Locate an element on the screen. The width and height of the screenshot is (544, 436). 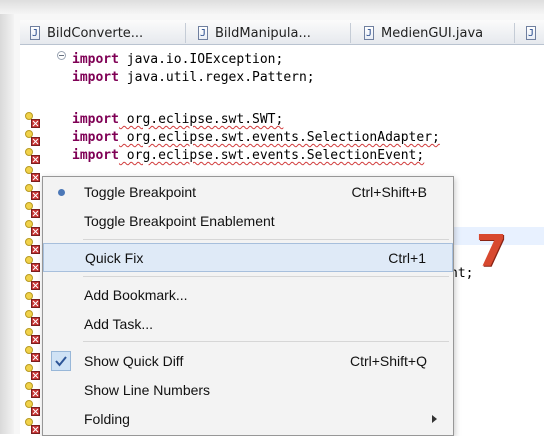
code-line: import java.util.regex.Pattern; is located at coordinates (193, 77).